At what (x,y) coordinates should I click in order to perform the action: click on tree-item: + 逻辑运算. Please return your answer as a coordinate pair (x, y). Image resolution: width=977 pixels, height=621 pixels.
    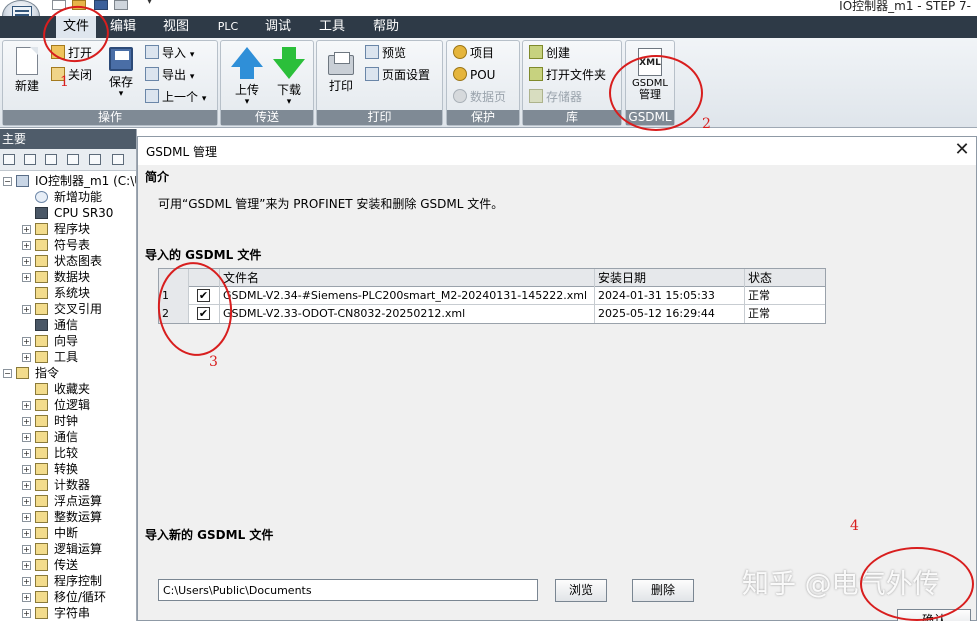
    Looking at the image, I should click on (68, 549).